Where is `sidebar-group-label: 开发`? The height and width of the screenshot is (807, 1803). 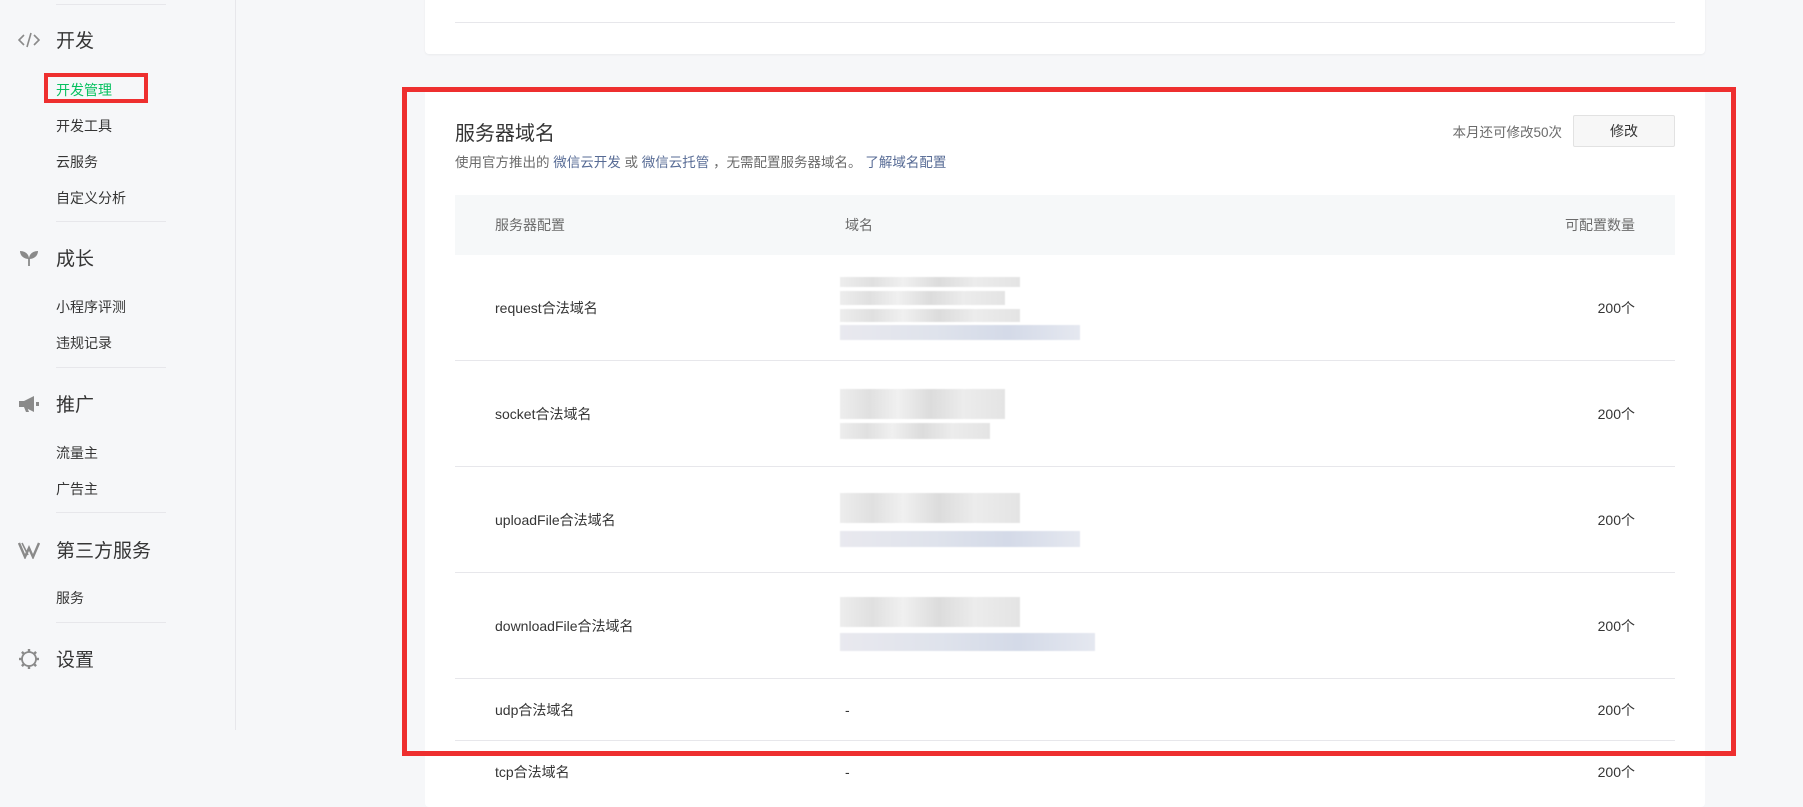 sidebar-group-label: 开发 is located at coordinates (75, 41).